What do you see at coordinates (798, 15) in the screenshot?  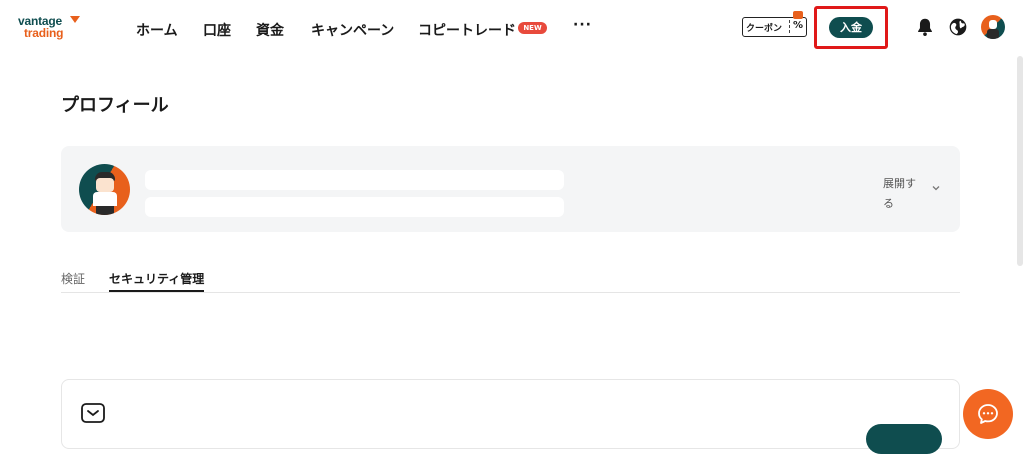 I see `gift-icon` at bounding box center [798, 15].